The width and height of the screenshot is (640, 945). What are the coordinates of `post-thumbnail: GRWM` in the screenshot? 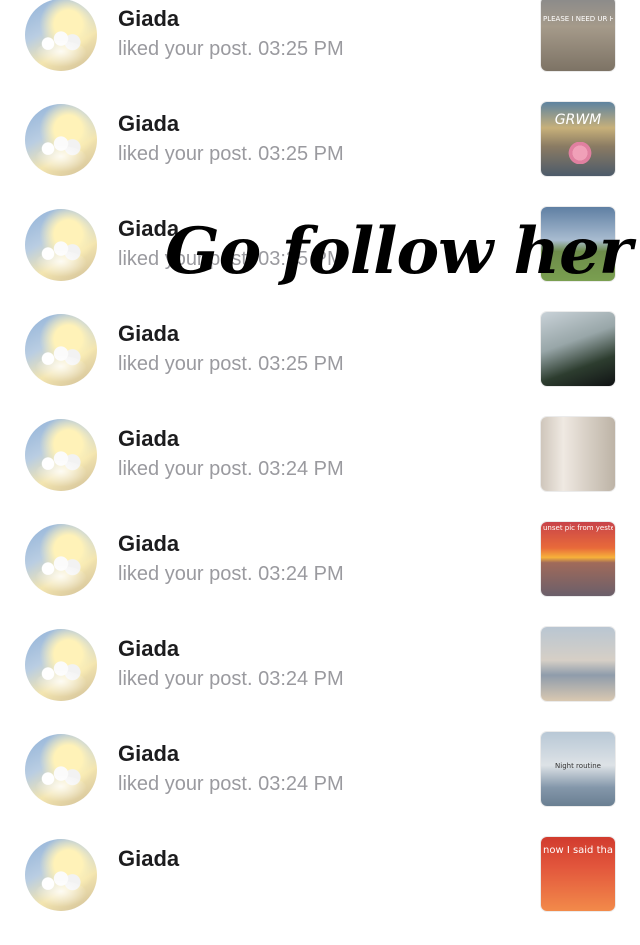 It's located at (578, 139).